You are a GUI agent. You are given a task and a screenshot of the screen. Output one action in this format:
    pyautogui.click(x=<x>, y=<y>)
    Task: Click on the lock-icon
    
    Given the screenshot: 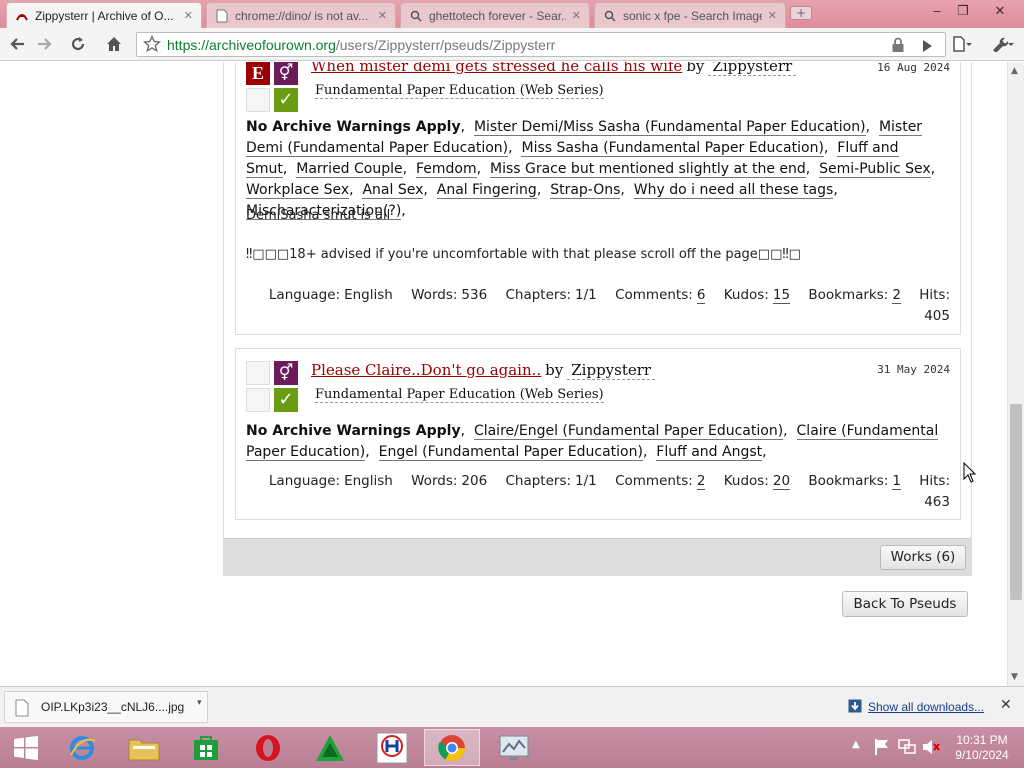 What is the action you would take?
    pyautogui.click(x=898, y=47)
    